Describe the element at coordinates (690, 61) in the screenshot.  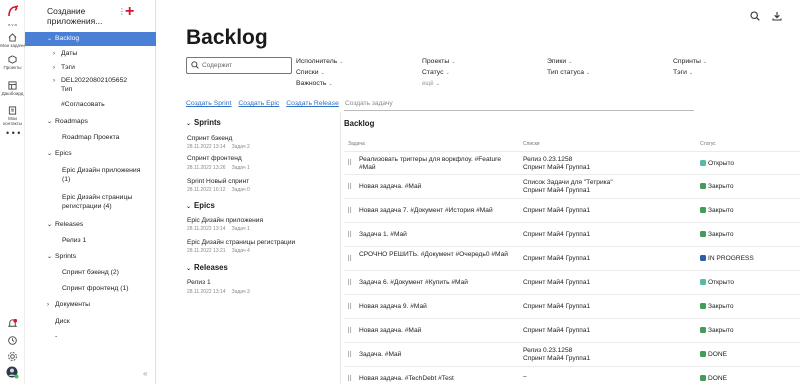
I see `filter-sprints: Спринты ⌄` at that location.